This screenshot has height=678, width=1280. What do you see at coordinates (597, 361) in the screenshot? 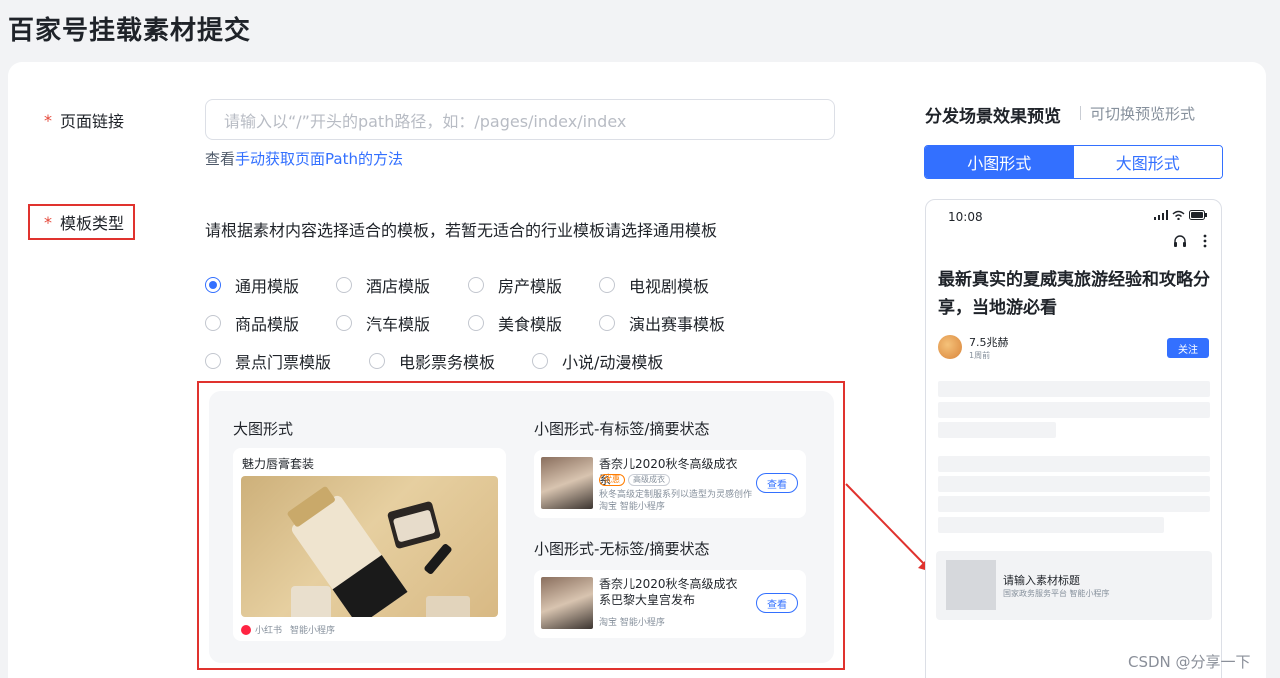
I see `radio-novel-anime: 小说/动漫模板` at bounding box center [597, 361].